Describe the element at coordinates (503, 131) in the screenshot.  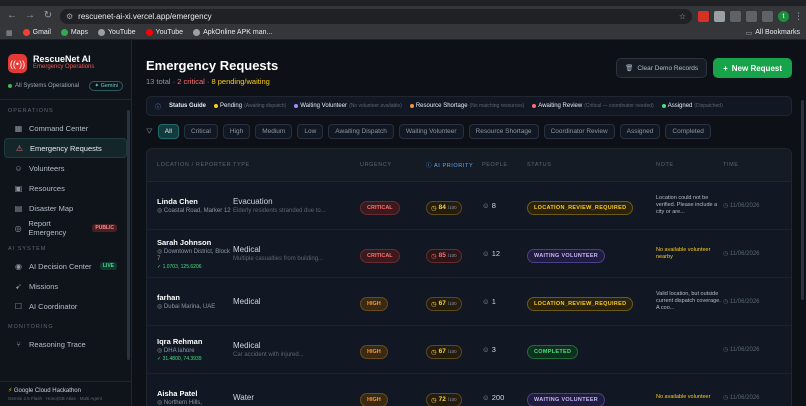
I see `filter-resource-shortage: Resource Shortage` at that location.